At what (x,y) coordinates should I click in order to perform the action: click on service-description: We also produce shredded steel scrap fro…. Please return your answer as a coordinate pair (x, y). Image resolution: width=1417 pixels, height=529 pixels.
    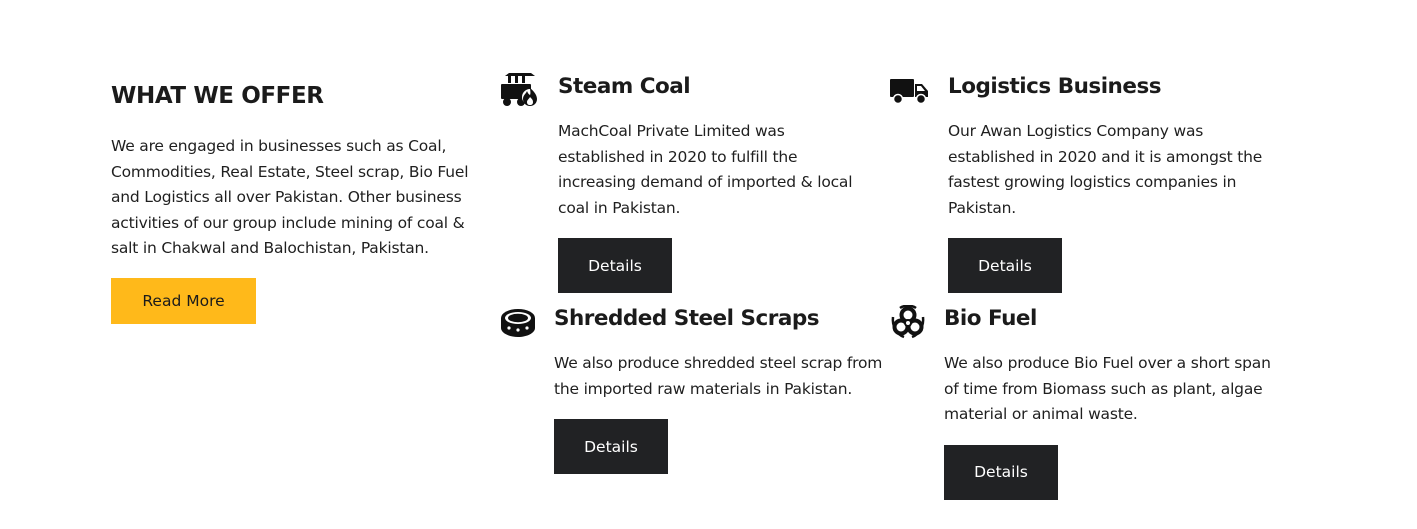
    Looking at the image, I should click on (718, 376).